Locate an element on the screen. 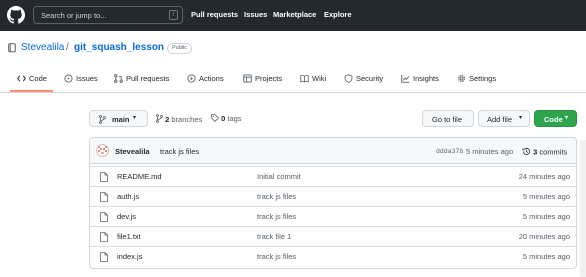 This screenshot has height=277, width=586. pull-request-icon is located at coordinates (118, 78).